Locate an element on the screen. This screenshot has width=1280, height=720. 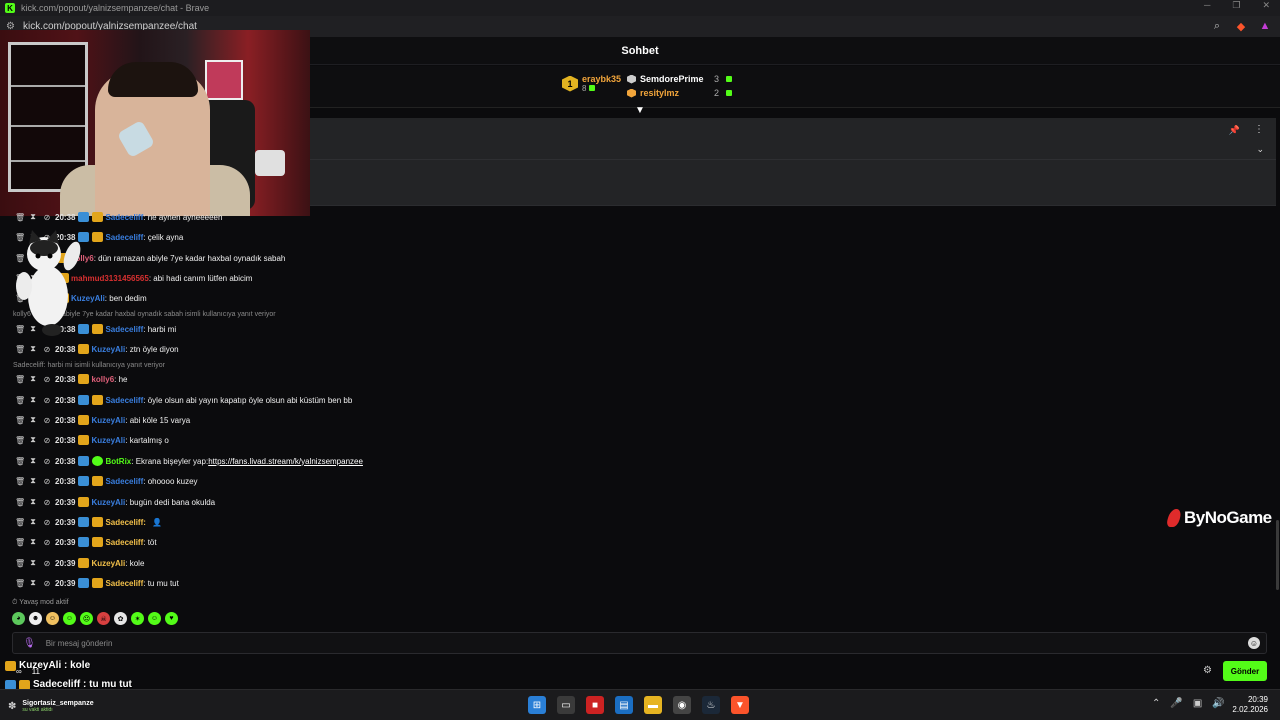
microphone-icon: 🎤 is located at coordinates (1176, 703).